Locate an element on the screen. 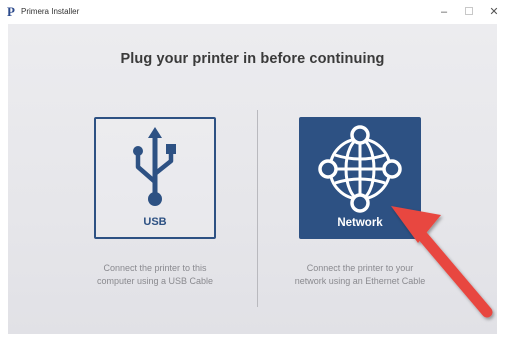 Image resolution: width=505 pixels, height=341 pixels. usb-description-line-2: computer using a USB Cable is located at coordinates (155, 281).